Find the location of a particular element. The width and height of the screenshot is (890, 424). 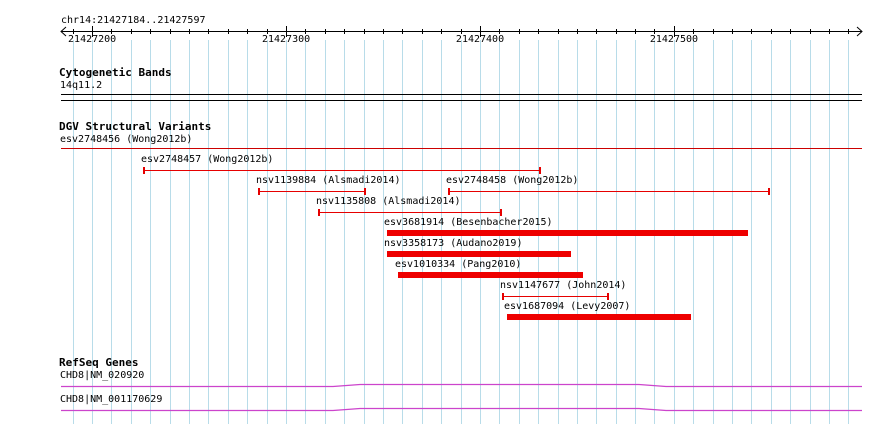

dgv-feature-label: esv1687094 (Levy2007) is located at coordinates (567, 307).